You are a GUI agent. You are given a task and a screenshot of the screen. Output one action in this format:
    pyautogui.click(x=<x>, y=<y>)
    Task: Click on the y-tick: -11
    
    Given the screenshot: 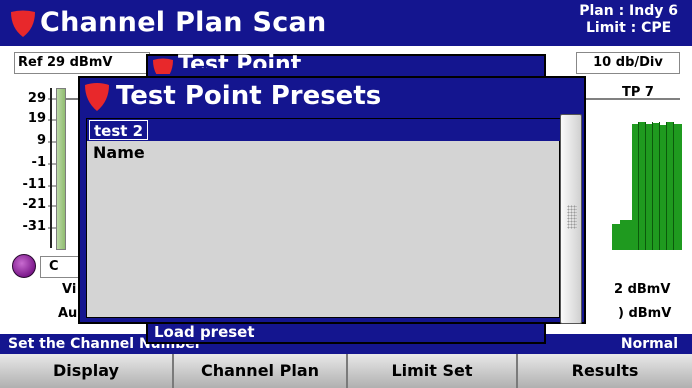 What is the action you would take?
    pyautogui.click(x=34, y=184)
    